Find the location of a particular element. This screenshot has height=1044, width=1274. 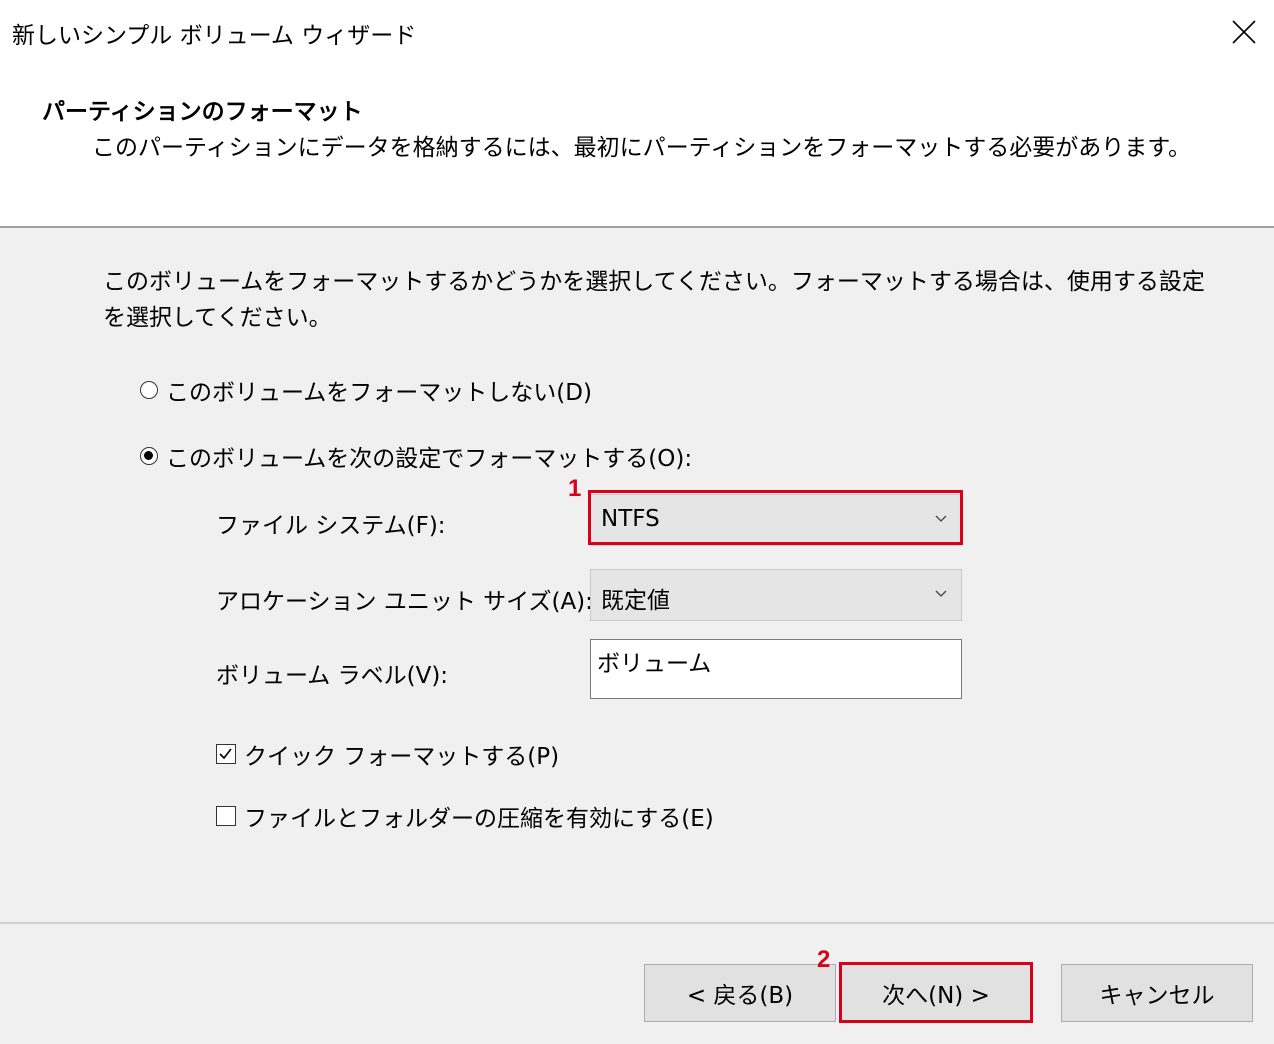

annotation-marker-2: 2 is located at coordinates (824, 959).